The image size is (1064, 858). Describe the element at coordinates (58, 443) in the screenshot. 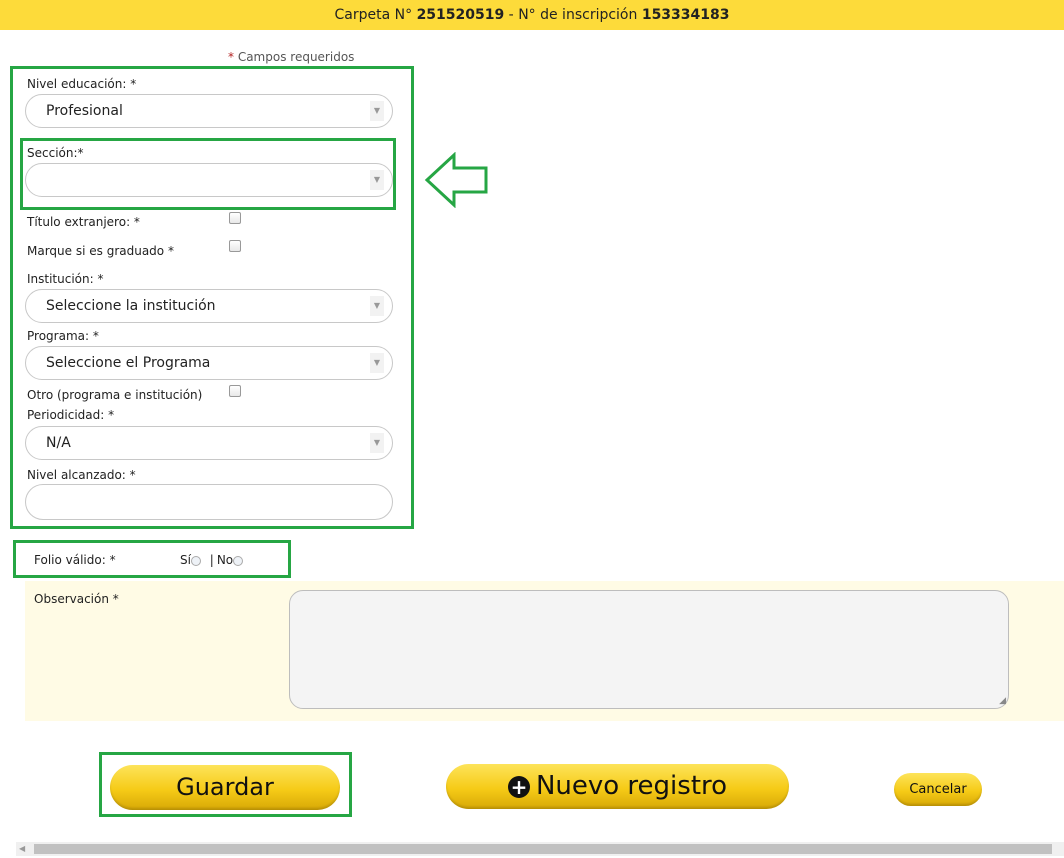

I see `periodicidad-value: N/A` at that location.